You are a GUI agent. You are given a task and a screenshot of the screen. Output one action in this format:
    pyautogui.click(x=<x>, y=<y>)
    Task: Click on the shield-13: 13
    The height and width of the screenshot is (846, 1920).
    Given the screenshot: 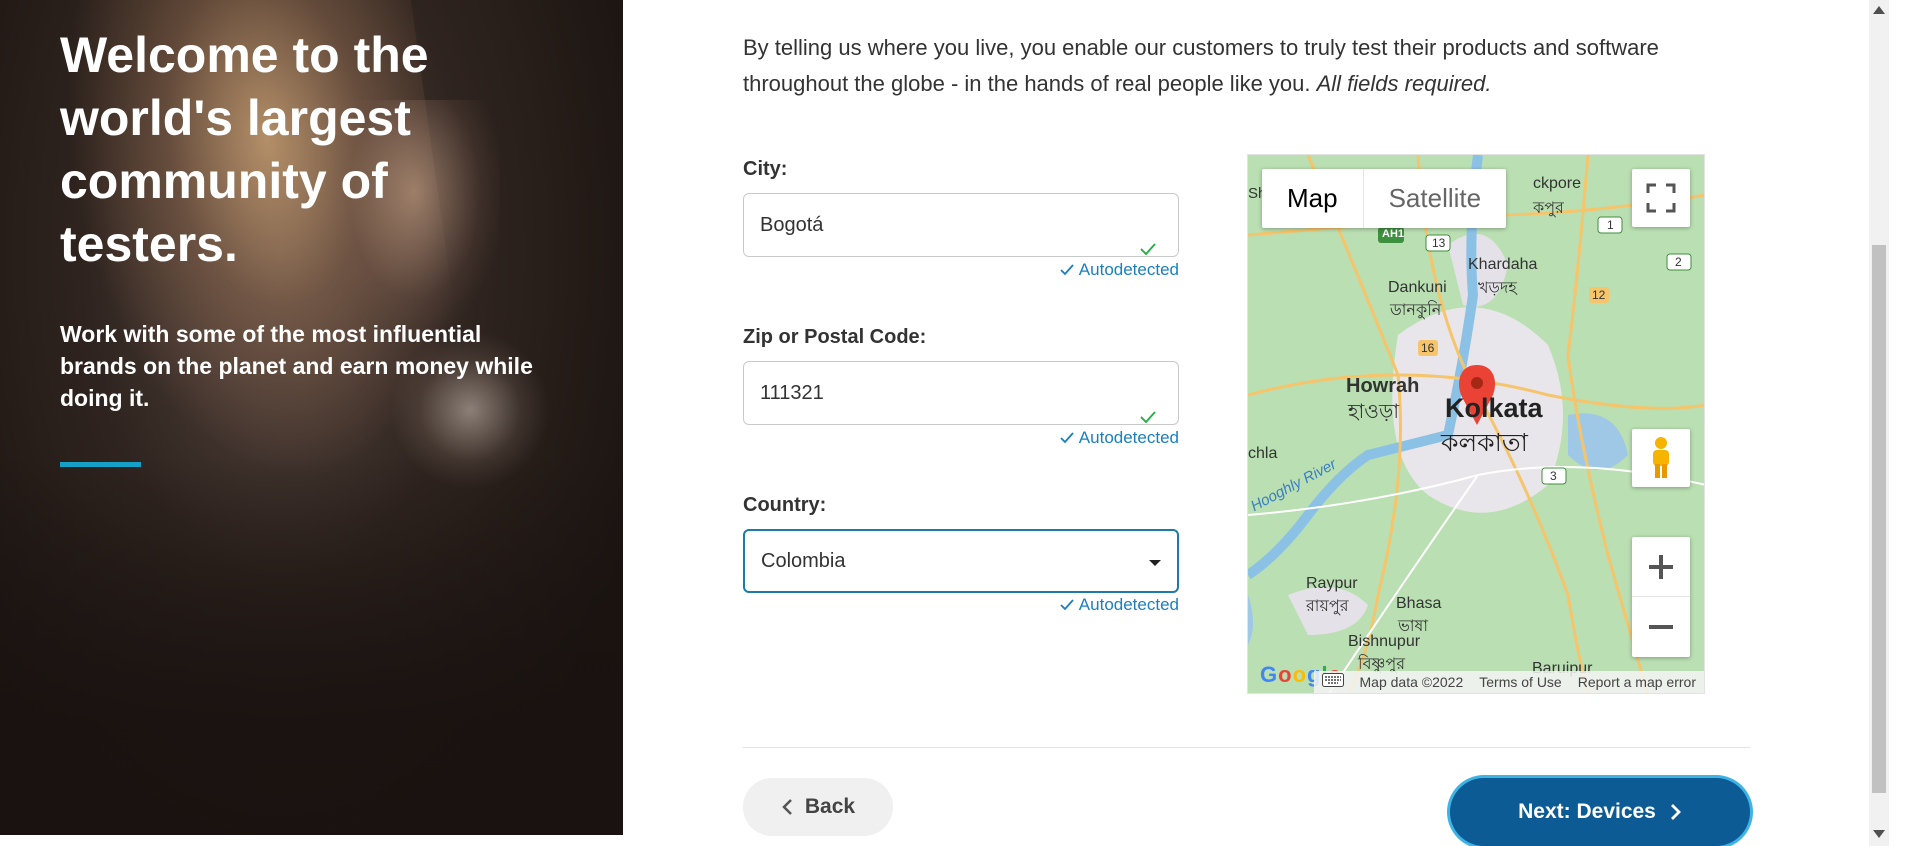 What is the action you would take?
    pyautogui.click(x=1439, y=243)
    